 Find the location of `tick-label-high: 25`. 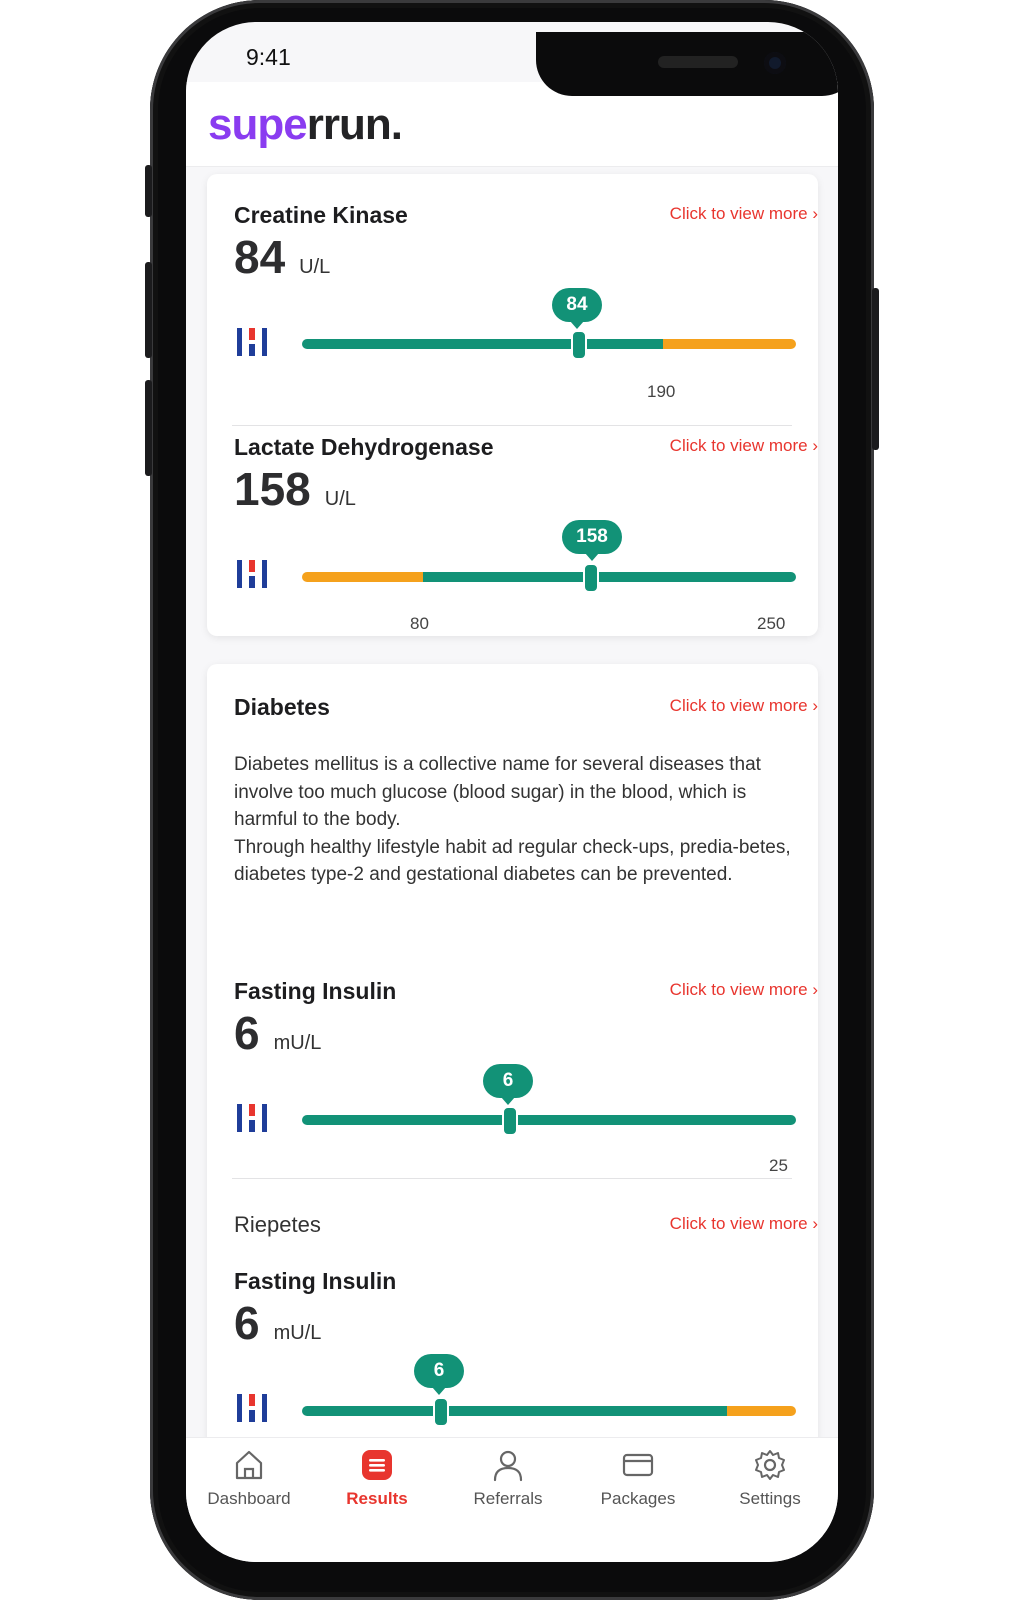

tick-label-high: 25 is located at coordinates (778, 1165).